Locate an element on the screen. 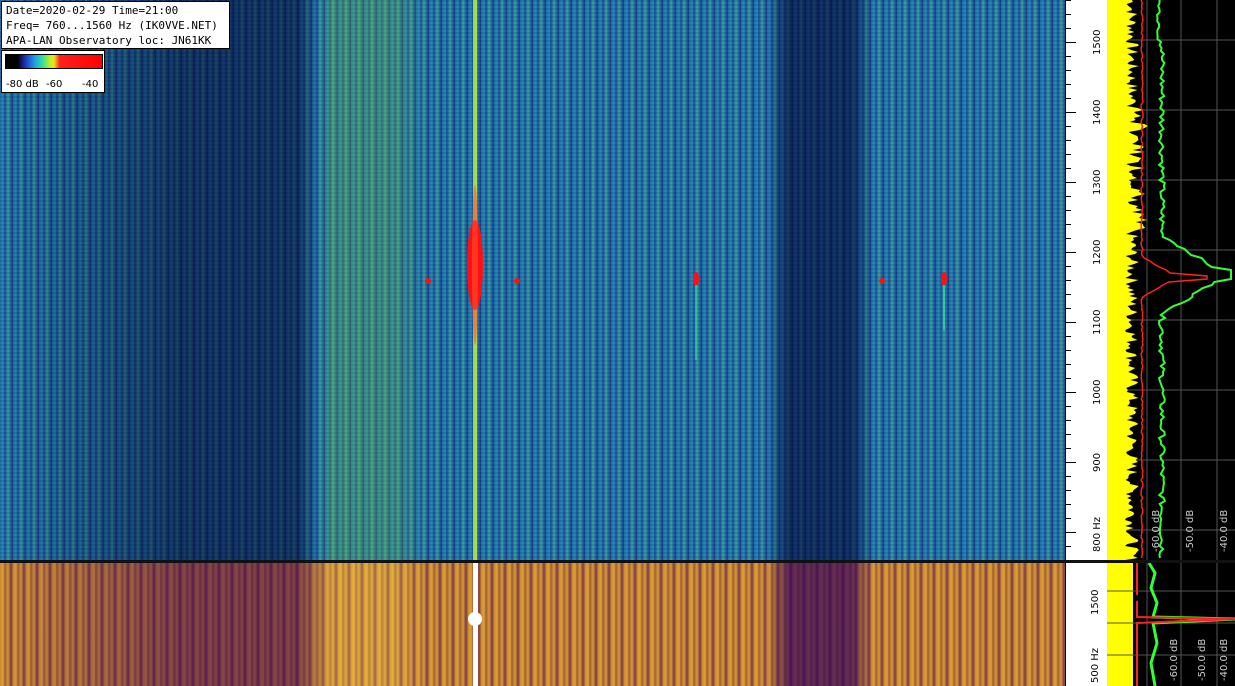 The image size is (1235, 686). frequency-tick-label: 1000 is located at coordinates (1097, 392).